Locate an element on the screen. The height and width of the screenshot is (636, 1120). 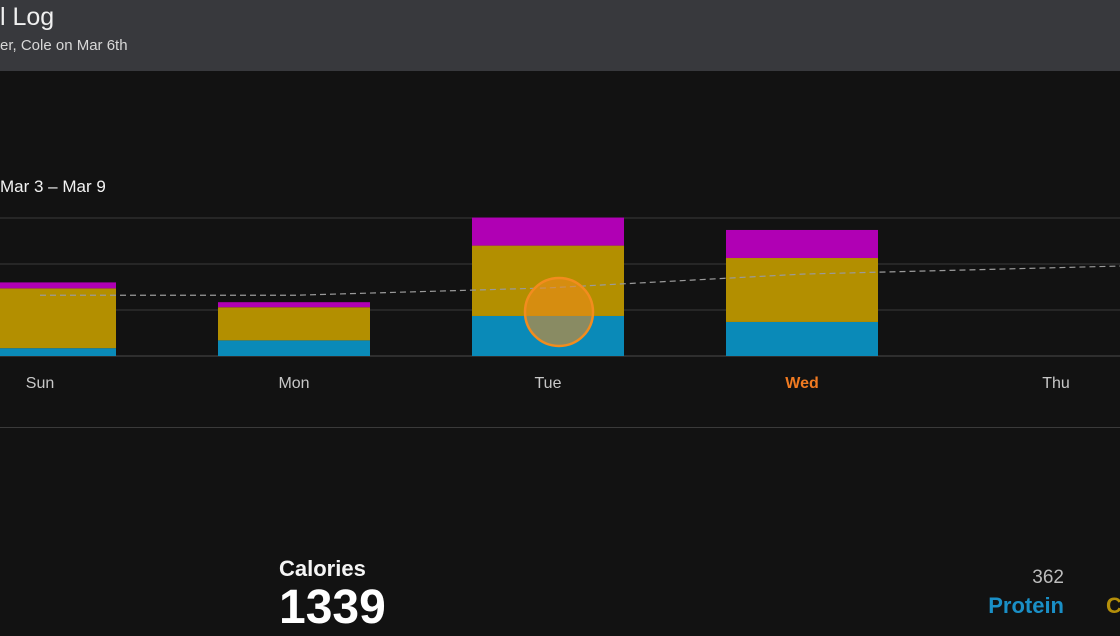
day-label-mon: Mon is located at coordinates (293, 383).